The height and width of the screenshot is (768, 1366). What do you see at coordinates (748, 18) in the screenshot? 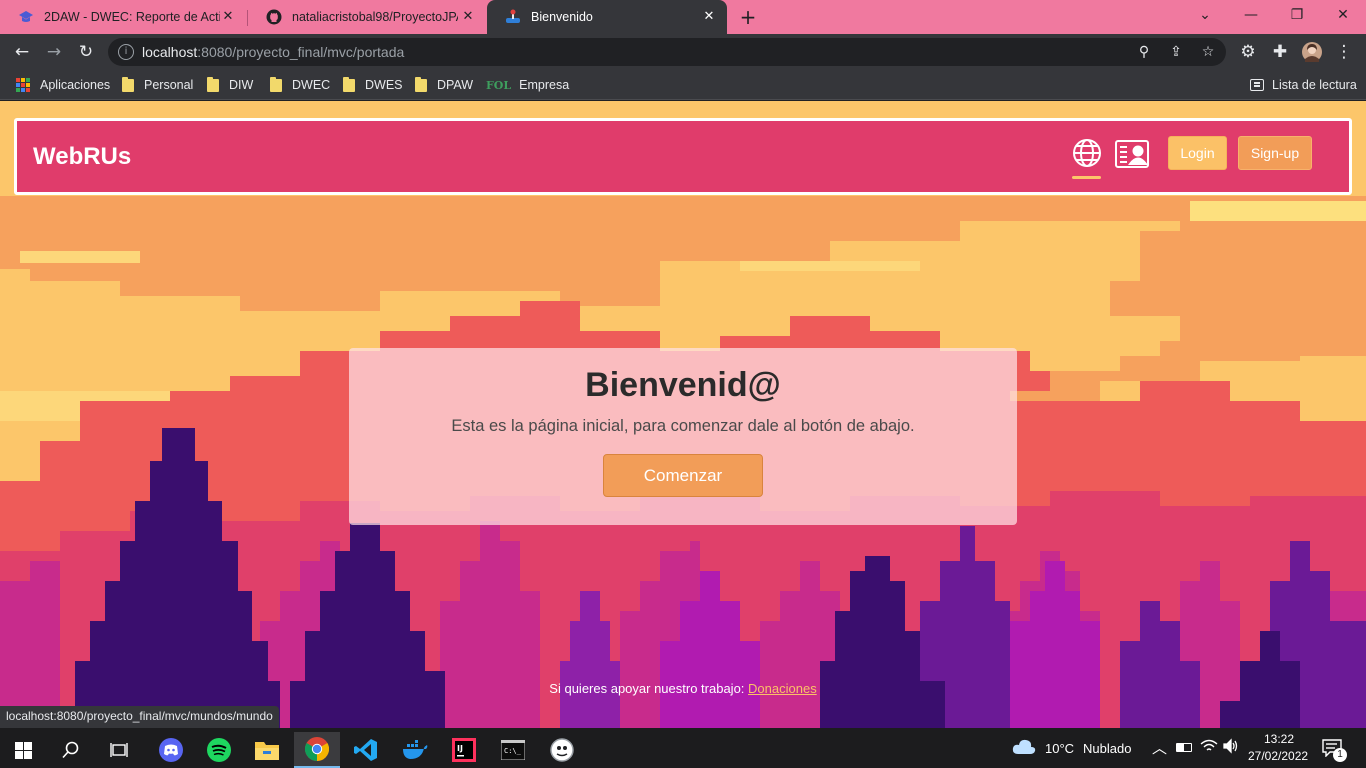
I see `new-tab-button: +` at bounding box center [748, 18].